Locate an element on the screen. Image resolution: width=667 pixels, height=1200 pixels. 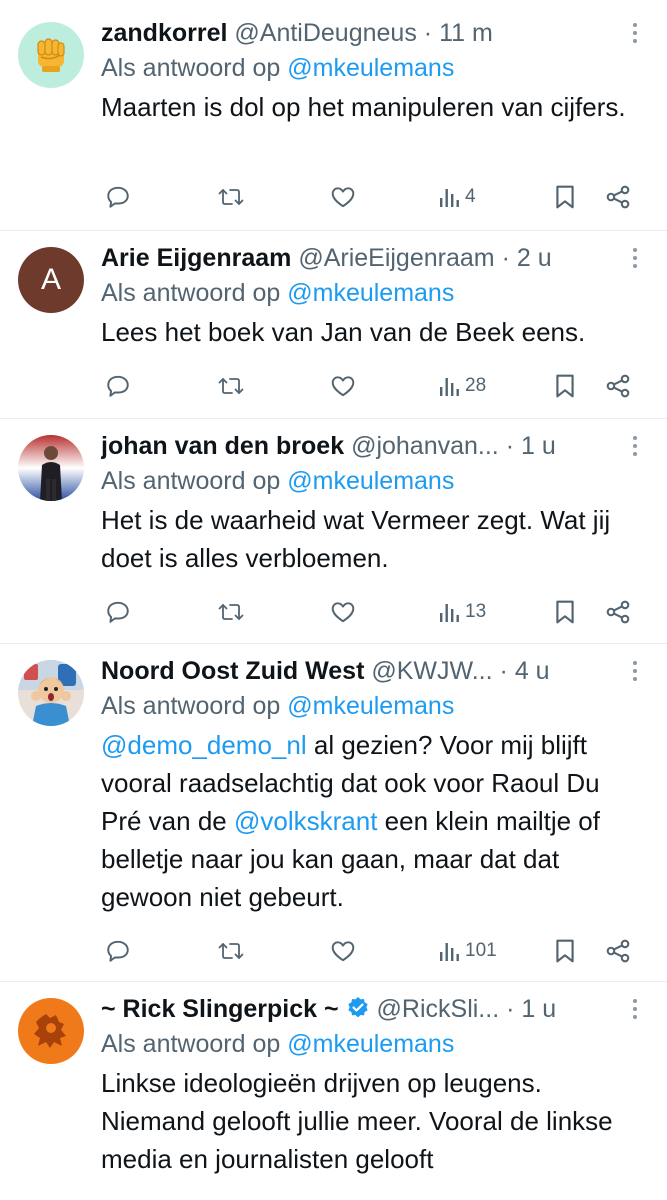
repost-icon is located at coordinates (231, 386).